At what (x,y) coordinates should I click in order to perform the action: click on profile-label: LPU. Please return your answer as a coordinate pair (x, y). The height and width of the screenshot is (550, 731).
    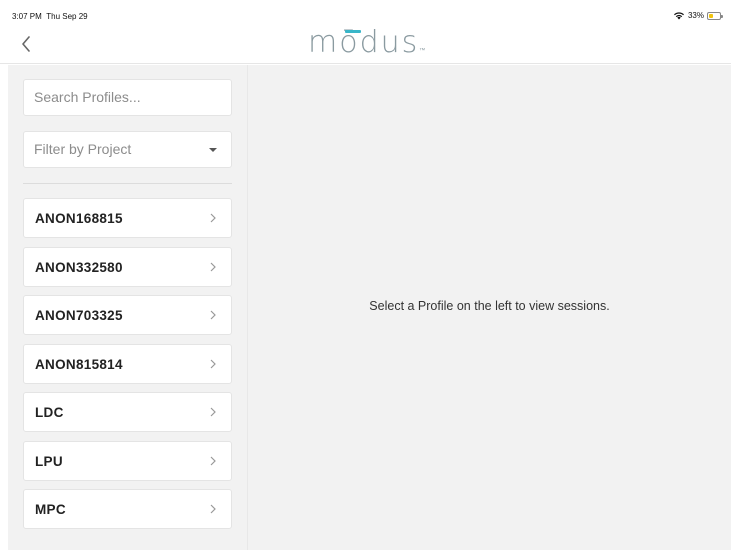
    Looking at the image, I should click on (49, 461).